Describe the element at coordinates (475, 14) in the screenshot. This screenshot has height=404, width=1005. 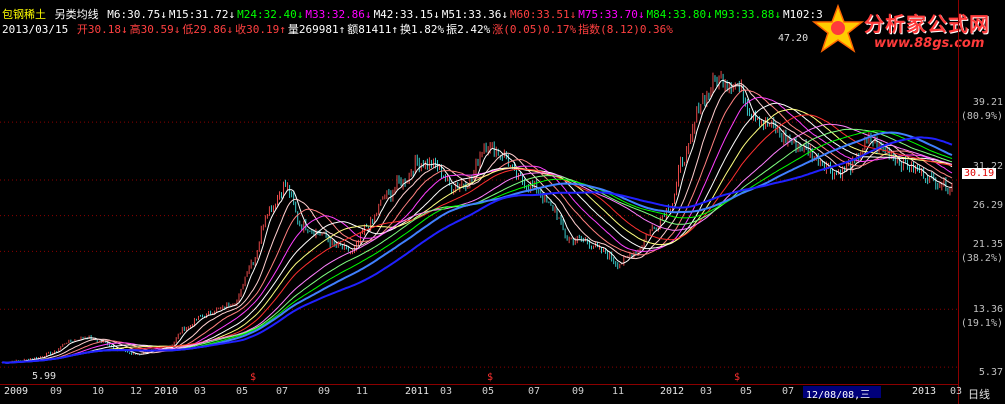
I see `ma-value: M51:33.36↓` at that location.